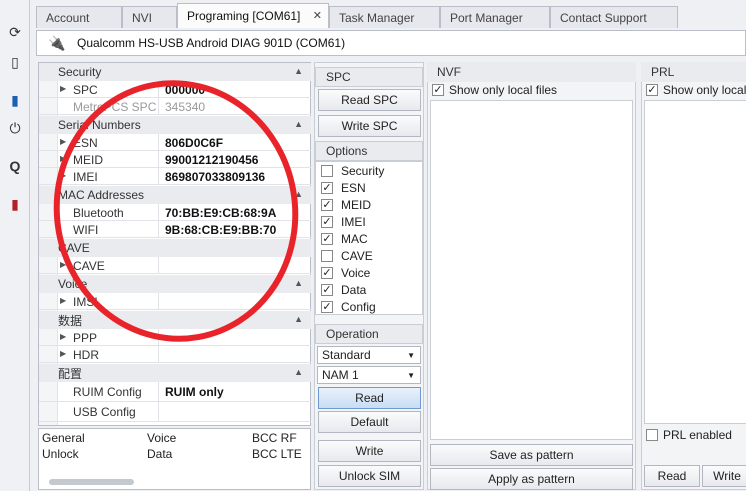 Image resolution: width=746 pixels, height=491 pixels. What do you see at coordinates (369, 100) in the screenshot?
I see `read-spc-button: Read SPC` at bounding box center [369, 100].